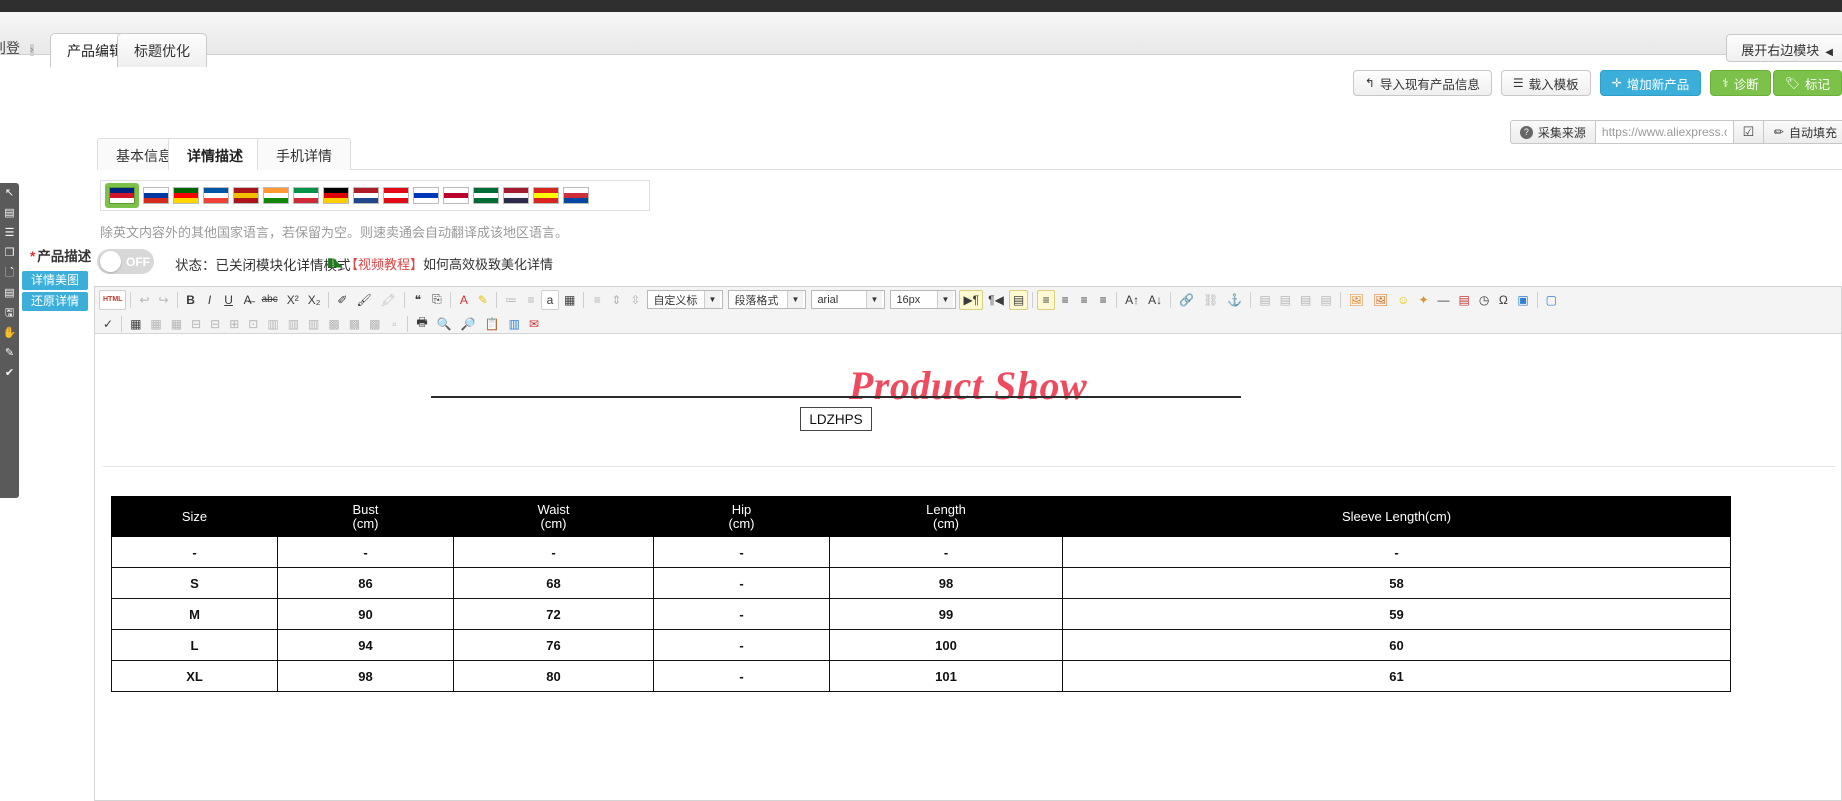 Image resolution: width=1842 pixels, height=801 pixels. I want to click on remove-format-icon: A̶, so click(248, 300).